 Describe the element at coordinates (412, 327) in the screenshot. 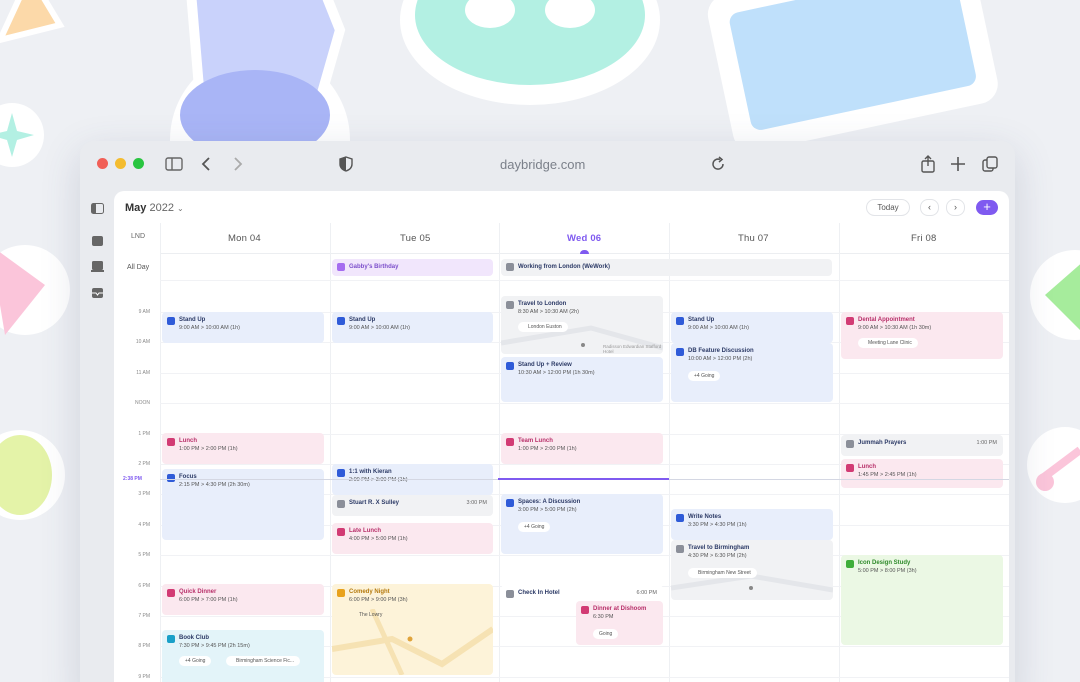

I see `event-tue-standup: Stand Up 9:00 AM > 10:00 AM (1h)` at that location.